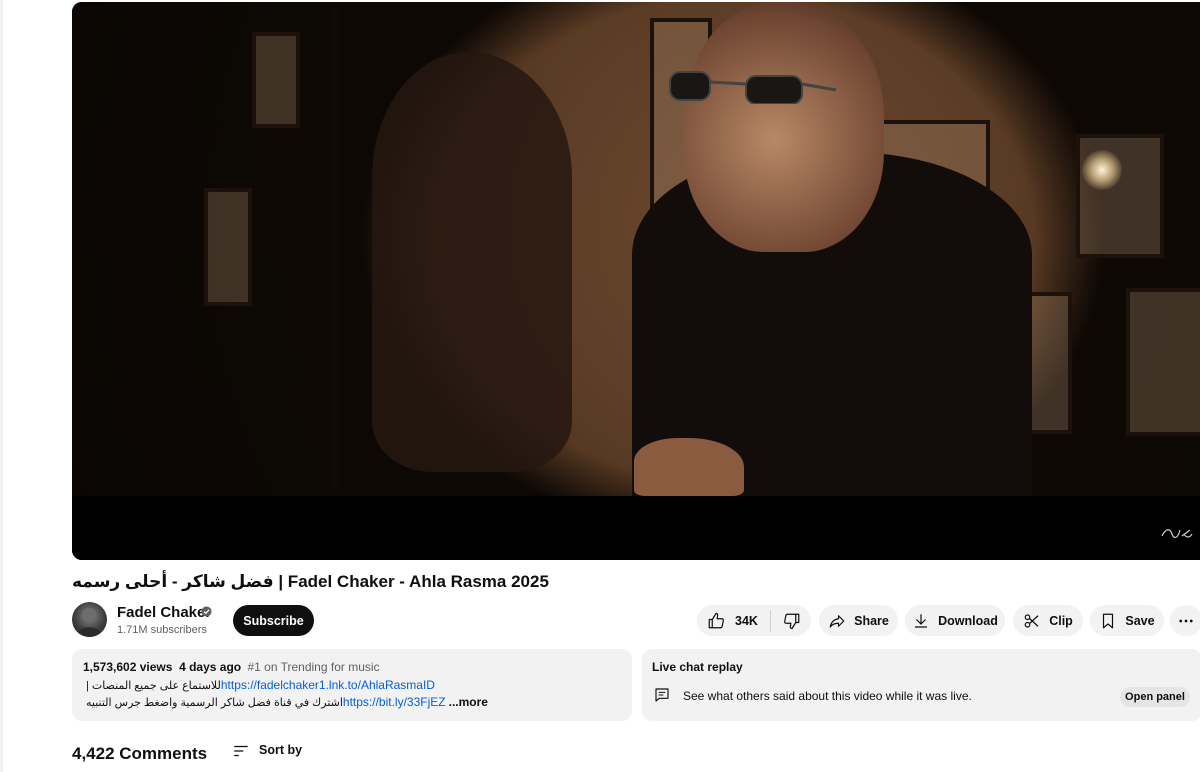  Describe the element at coordinates (273, 620) in the screenshot. I see `subscribe-button: Subscribe` at that location.